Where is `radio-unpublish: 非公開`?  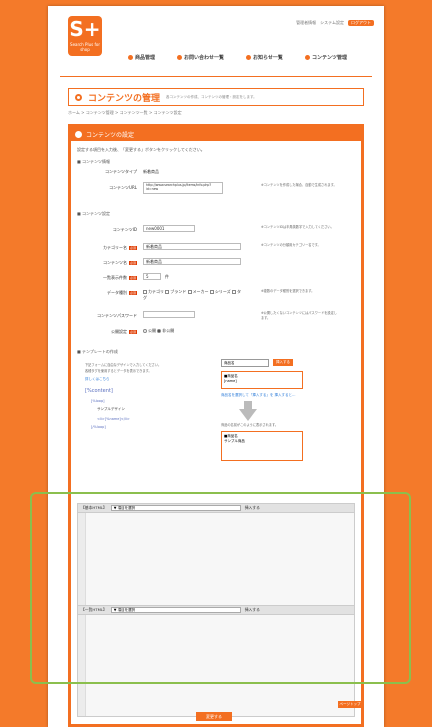
radio-unpublish: 非公開 is located at coordinates (165, 330).